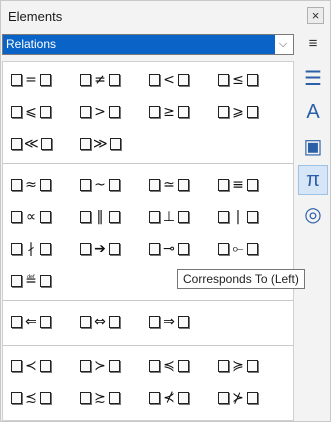 The width and height of the screenshot is (331, 422). What do you see at coordinates (112, 249) in the screenshot?
I see `toward-button: ➔` at bounding box center [112, 249].